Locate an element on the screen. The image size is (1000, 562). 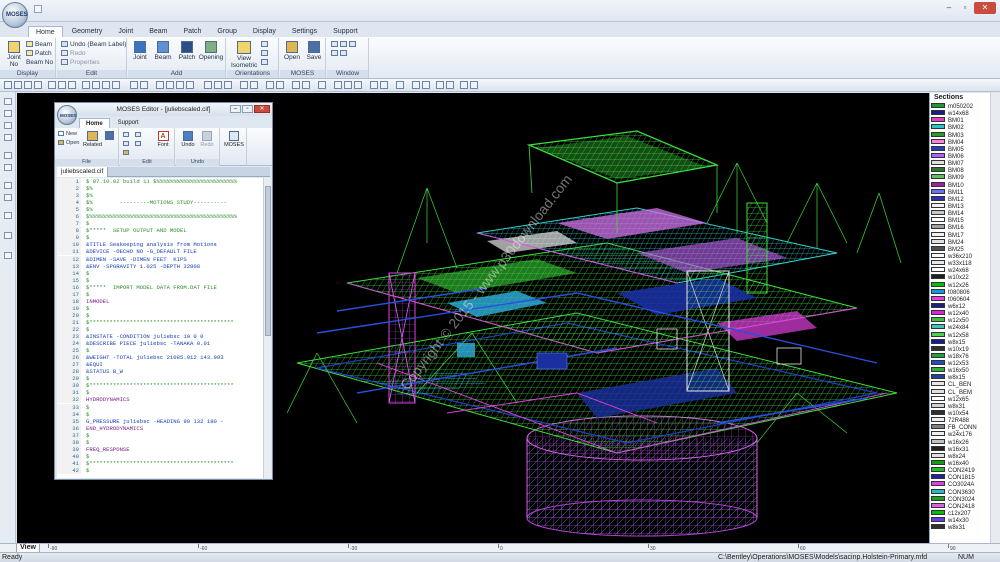
app-menu-button: MOSES is located at coordinates (15, 15).